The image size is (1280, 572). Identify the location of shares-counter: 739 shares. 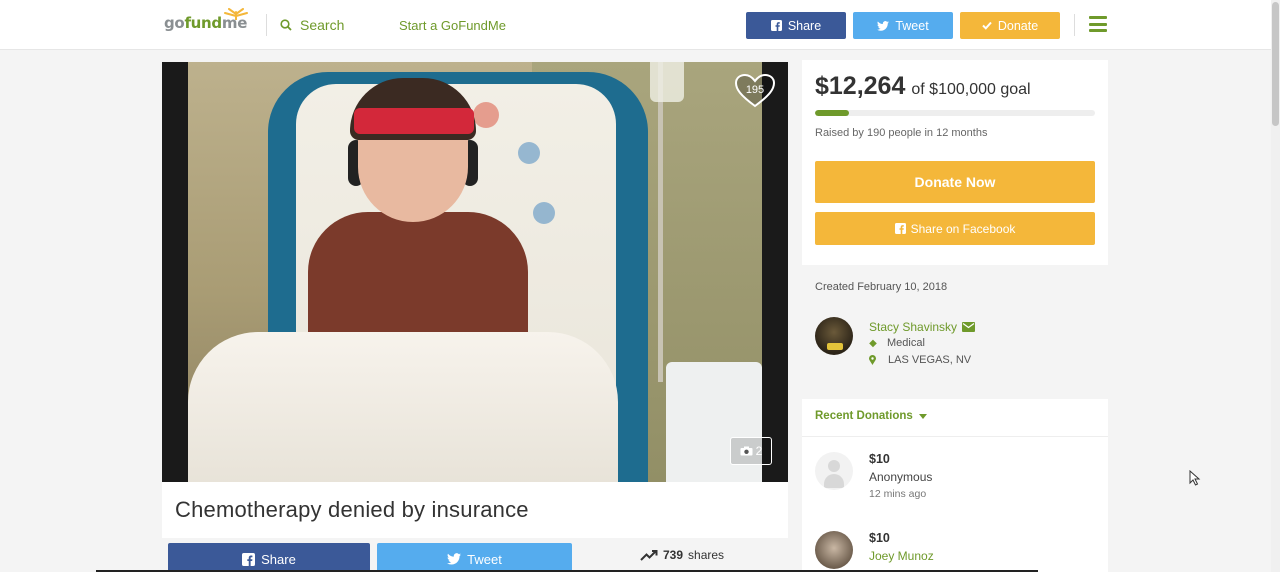
(682, 555).